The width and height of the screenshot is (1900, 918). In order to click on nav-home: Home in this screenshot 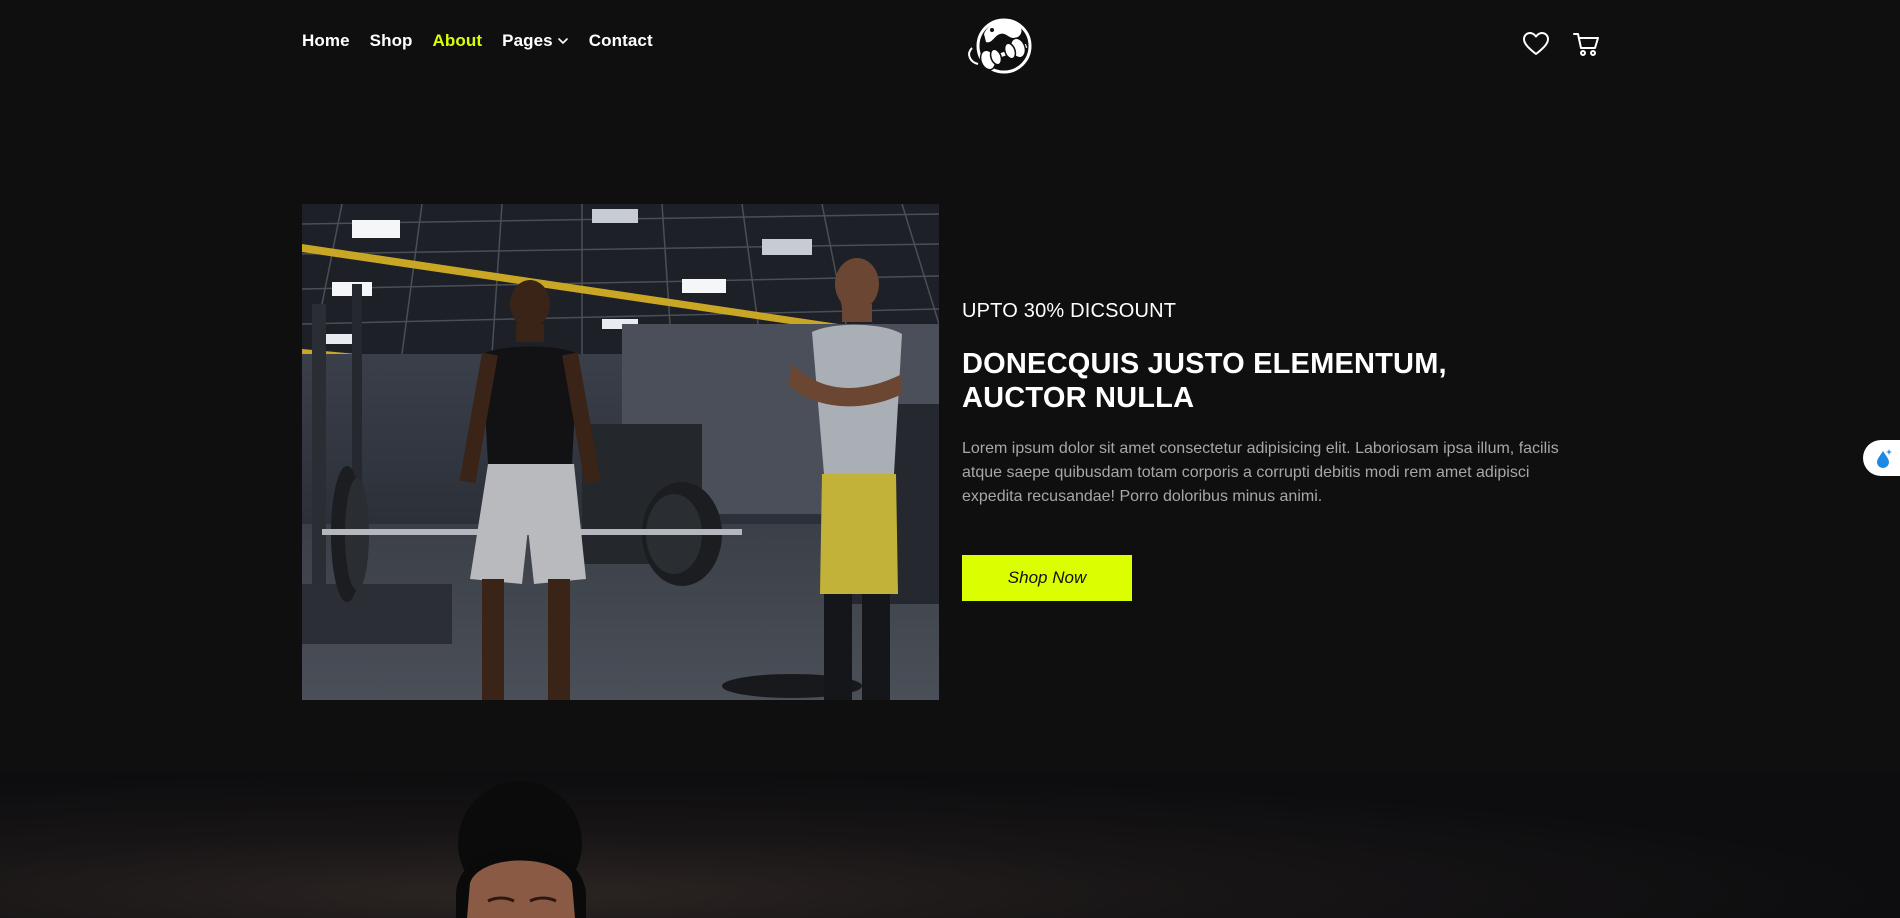, I will do `click(326, 41)`.